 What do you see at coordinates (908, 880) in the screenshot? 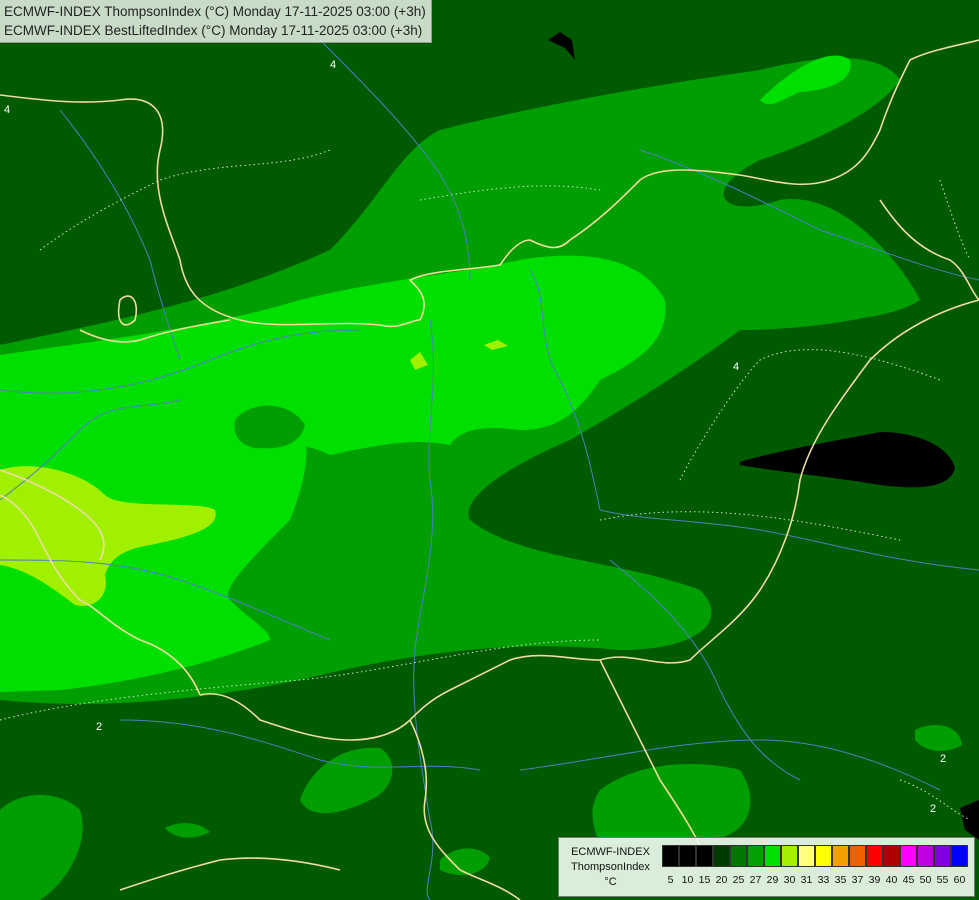
I see `legend-tick-label: 45` at bounding box center [908, 880].